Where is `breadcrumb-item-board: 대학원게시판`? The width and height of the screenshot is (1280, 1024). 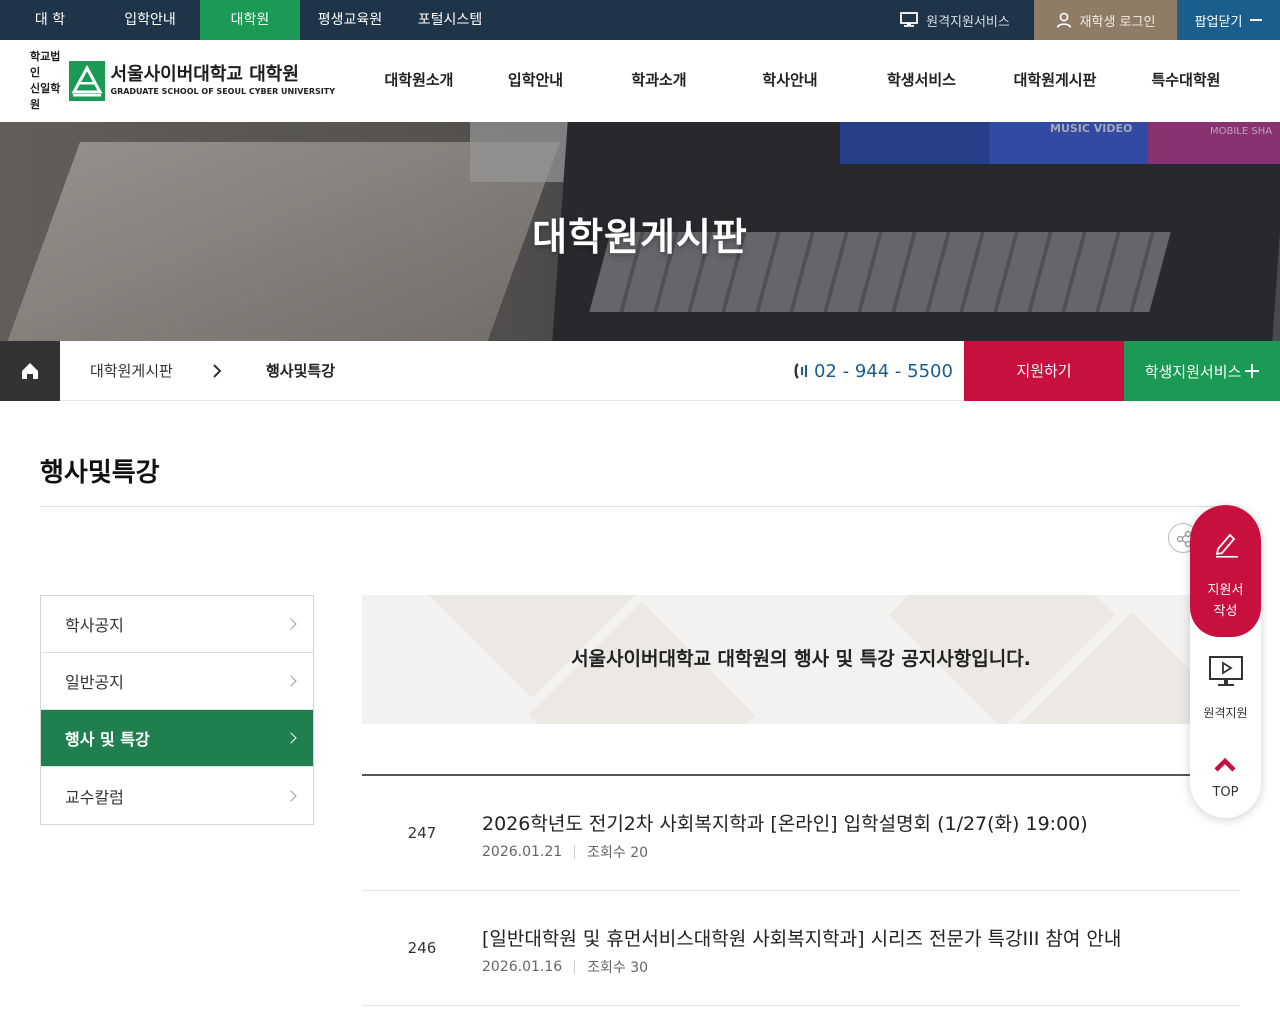 breadcrumb-item-board: 대학원게시판 is located at coordinates (131, 371).